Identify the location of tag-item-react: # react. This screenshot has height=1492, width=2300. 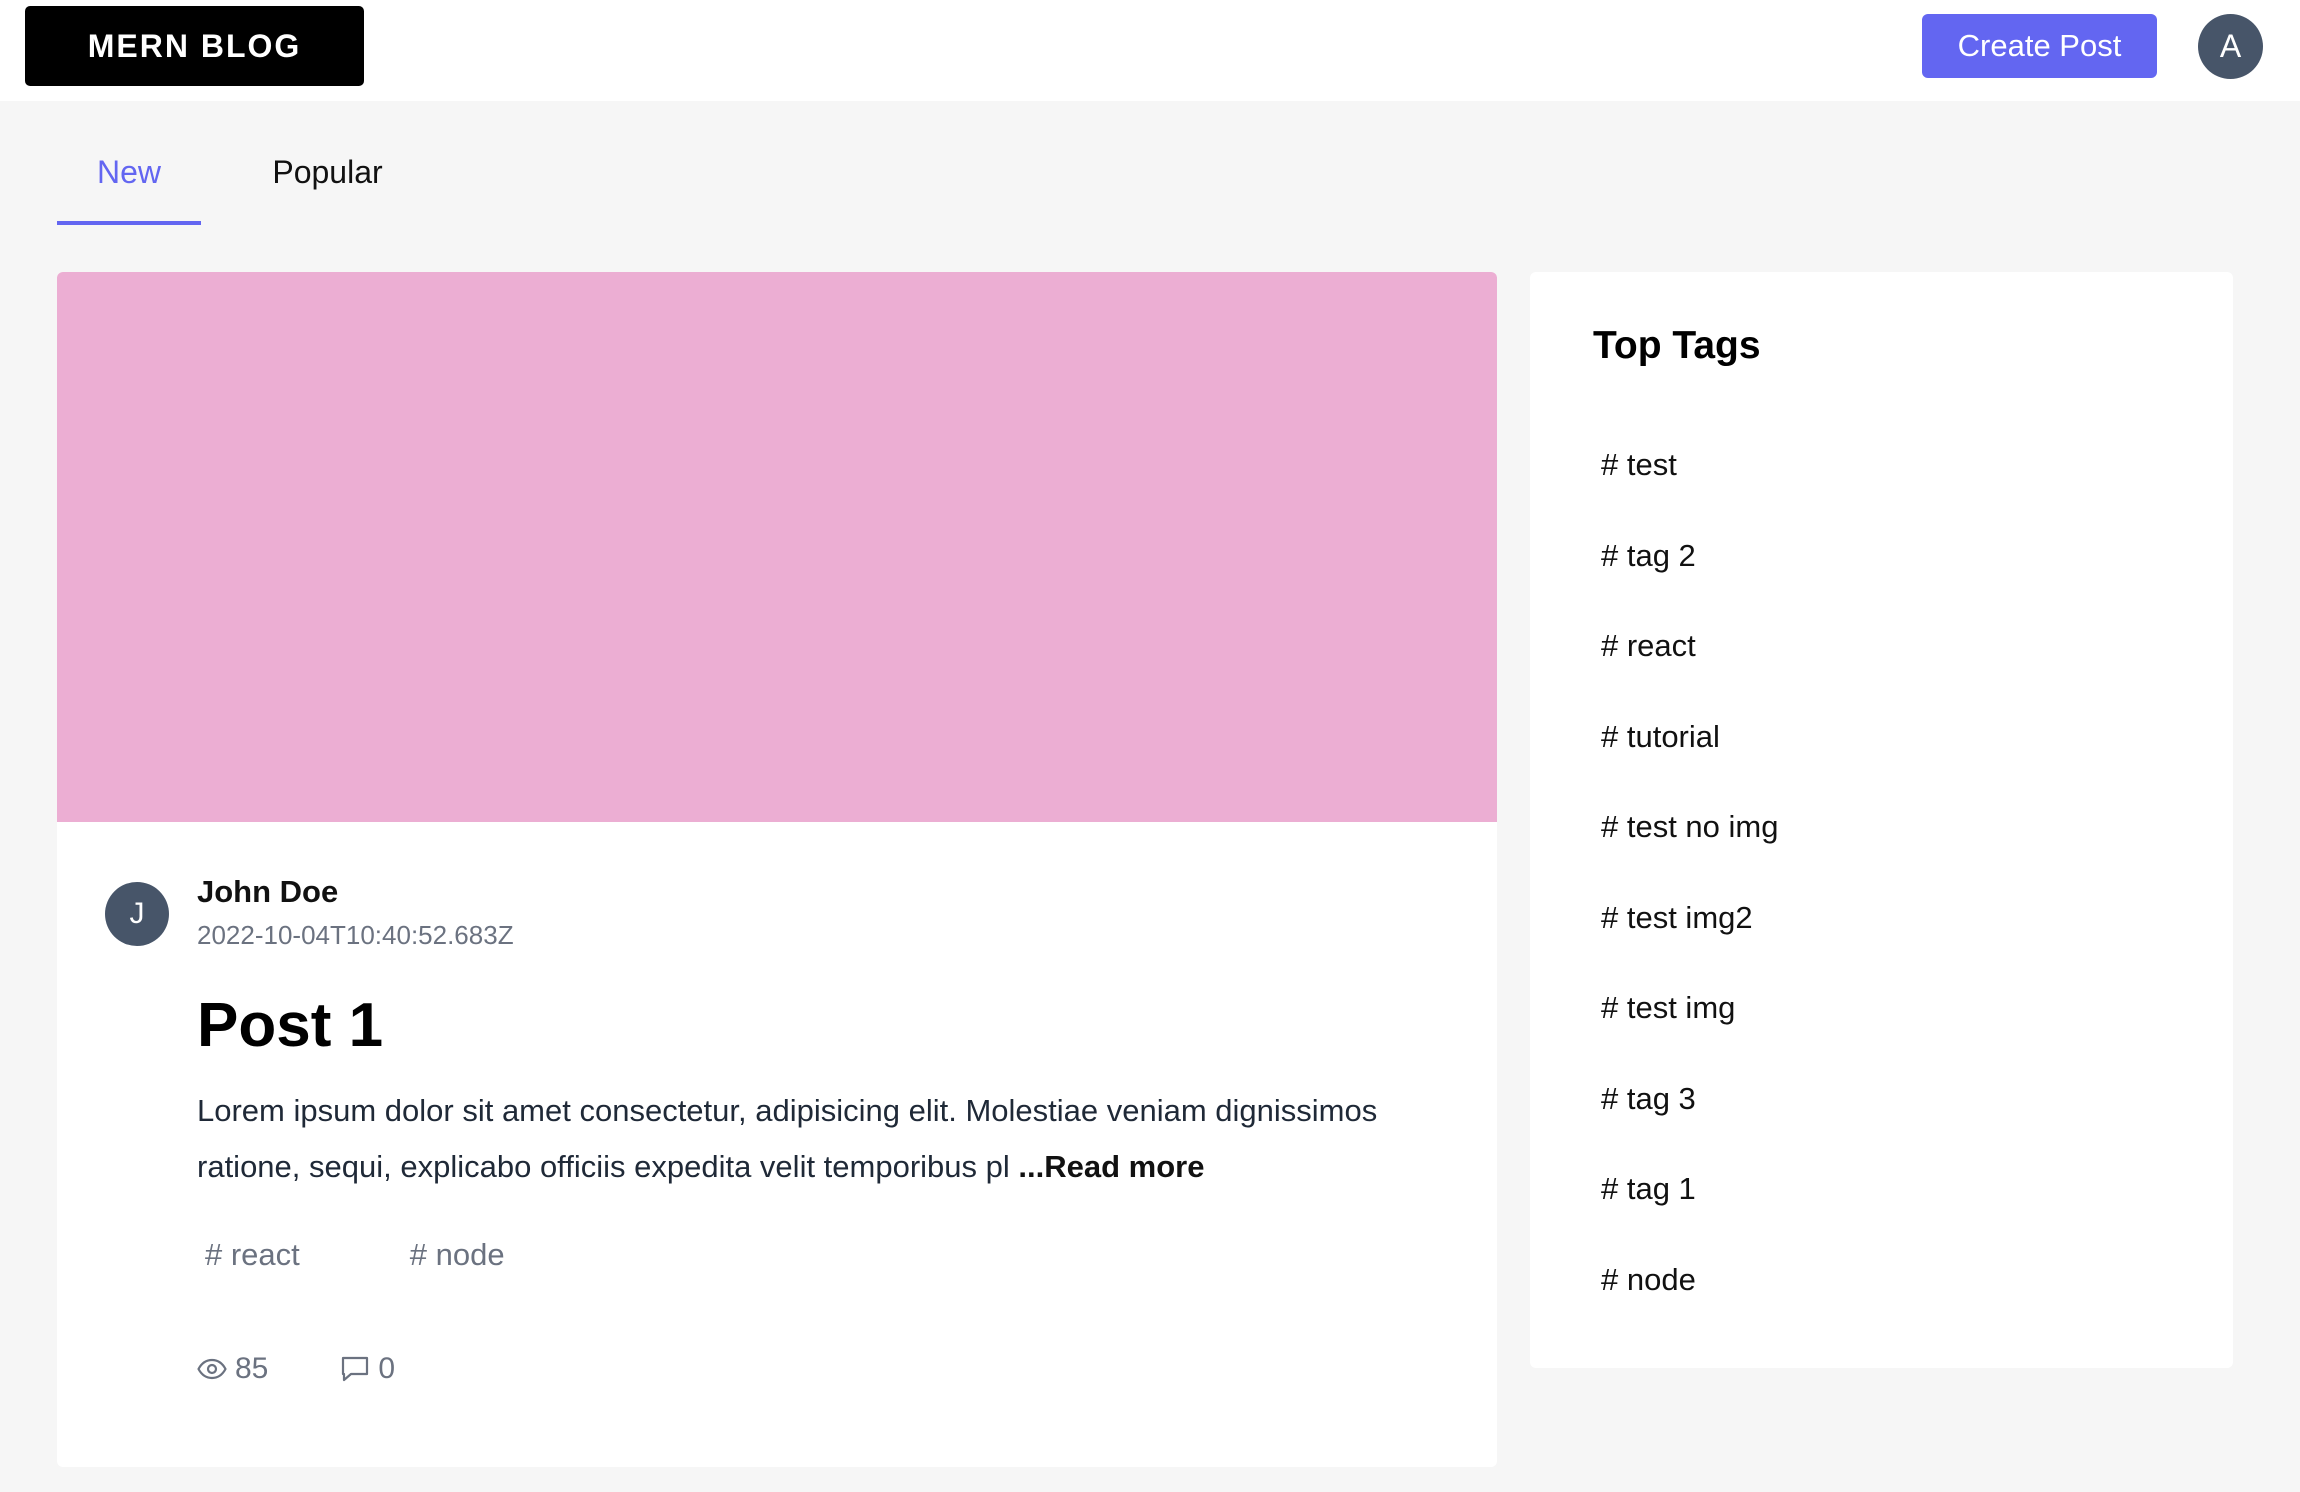
(1689, 673).